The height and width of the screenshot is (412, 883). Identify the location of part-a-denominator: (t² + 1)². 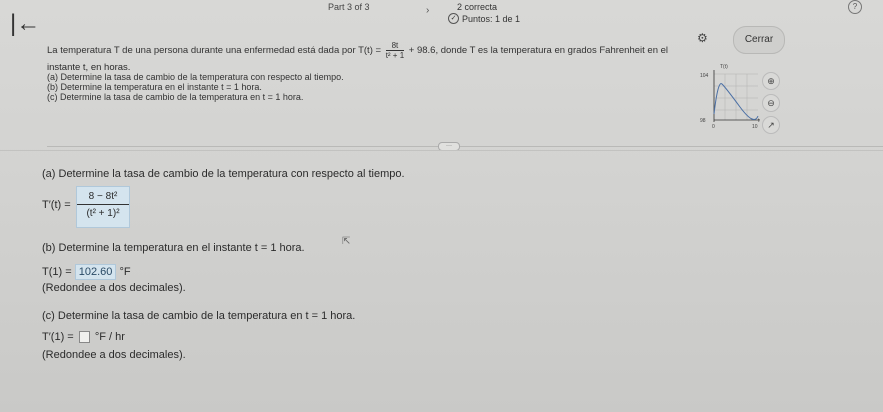
(103, 213).